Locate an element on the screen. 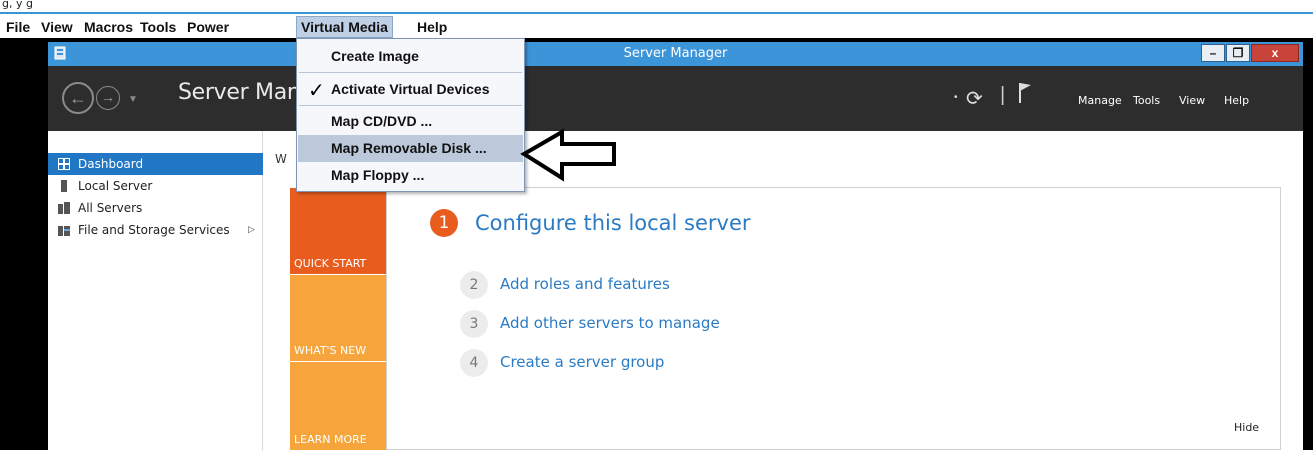 The image size is (1313, 450). menu-file: File is located at coordinates (18, 27).